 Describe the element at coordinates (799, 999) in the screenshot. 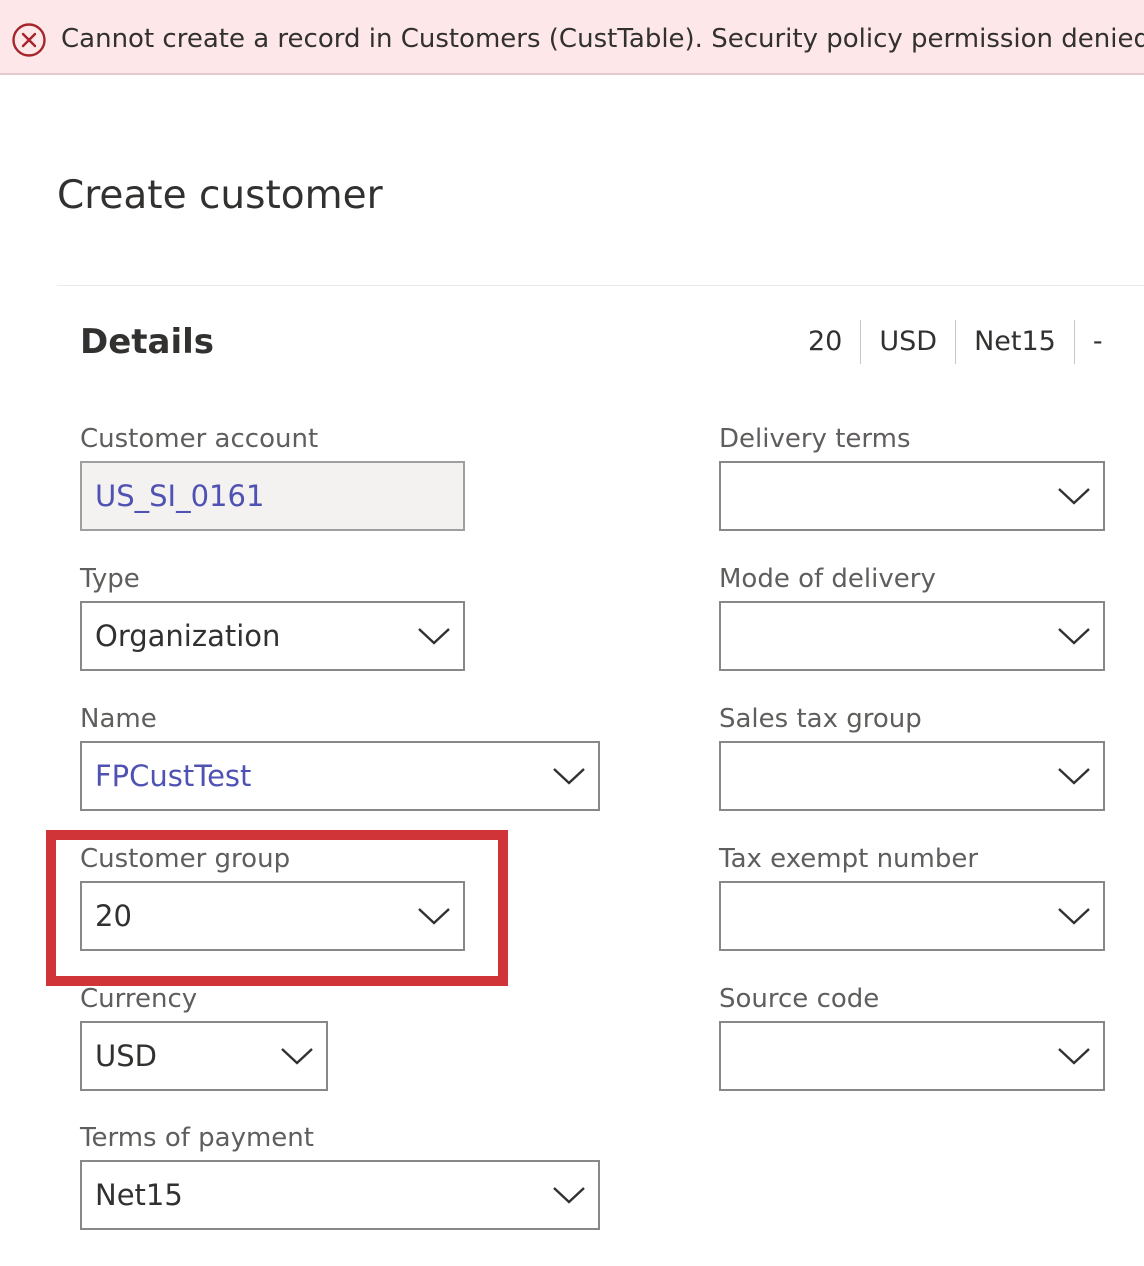

I see `source-code-label: Source code` at that location.